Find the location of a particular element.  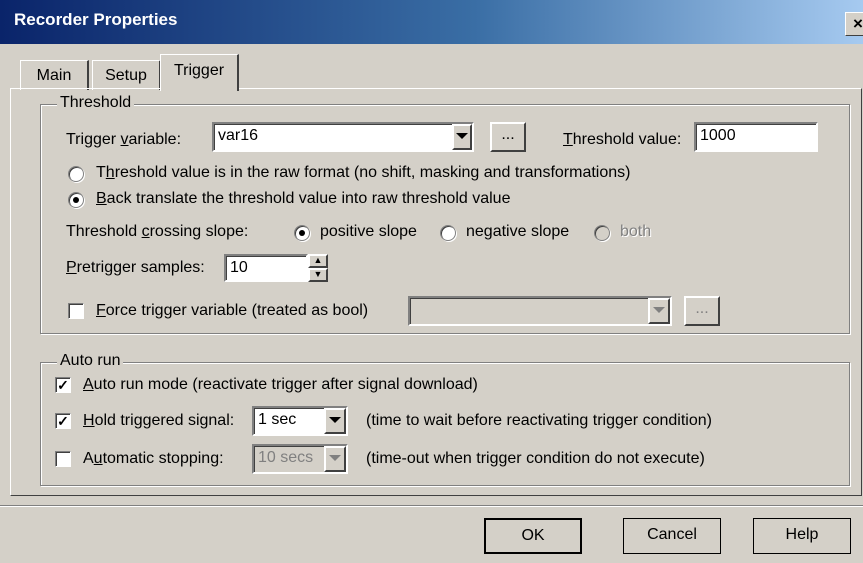

back-translate-radio is located at coordinates (76, 200).